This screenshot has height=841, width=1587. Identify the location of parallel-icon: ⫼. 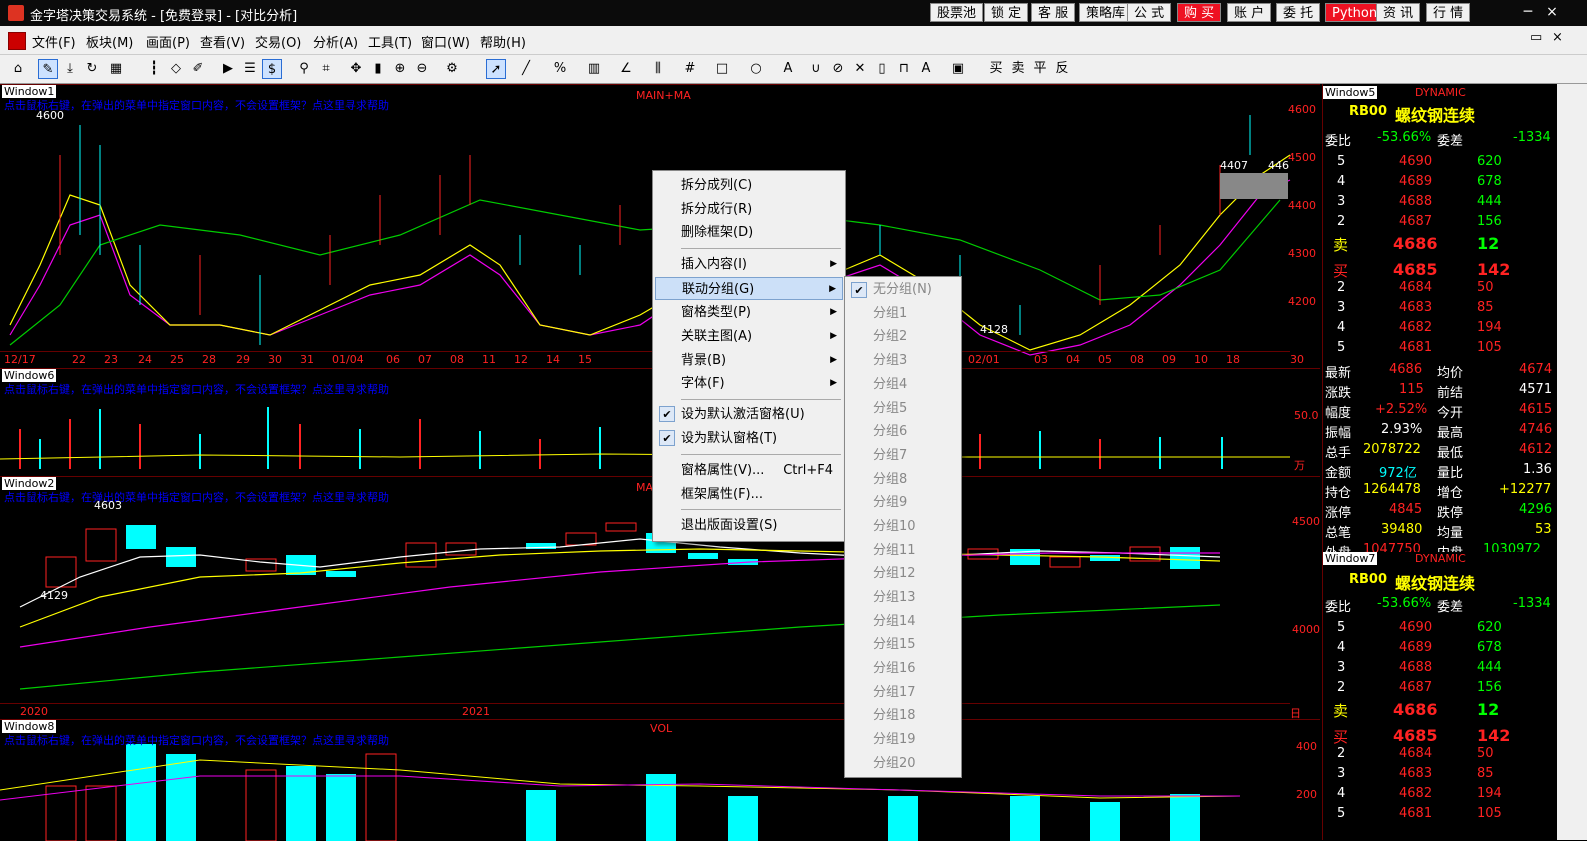
(658, 69).